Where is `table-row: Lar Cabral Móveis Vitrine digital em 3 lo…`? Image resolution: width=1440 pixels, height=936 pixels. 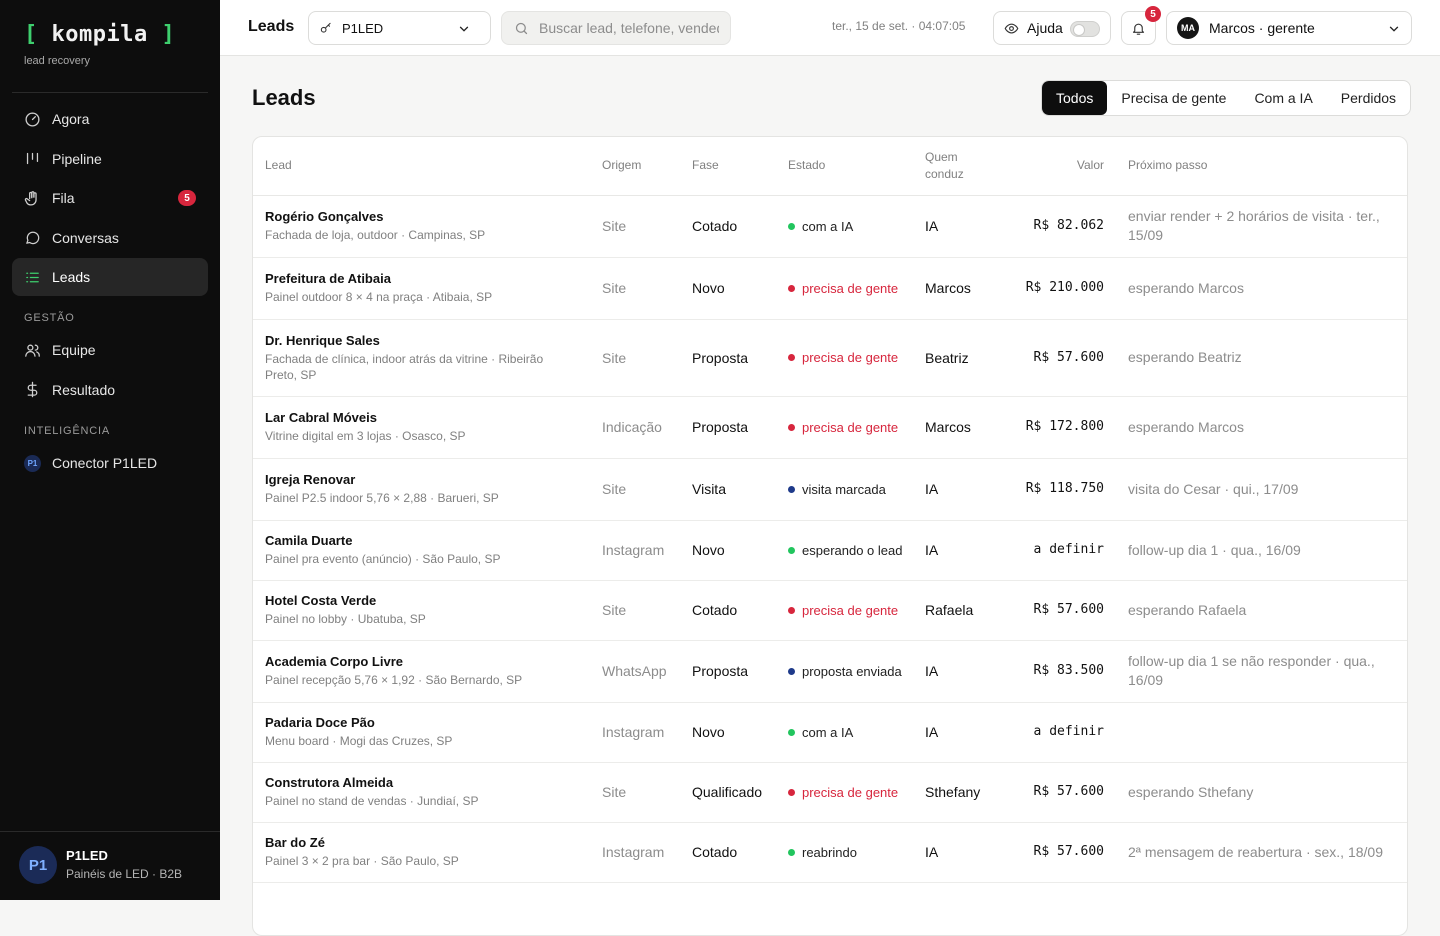 table-row: Lar Cabral Móveis Vitrine digital em 3 lo… is located at coordinates (830, 427).